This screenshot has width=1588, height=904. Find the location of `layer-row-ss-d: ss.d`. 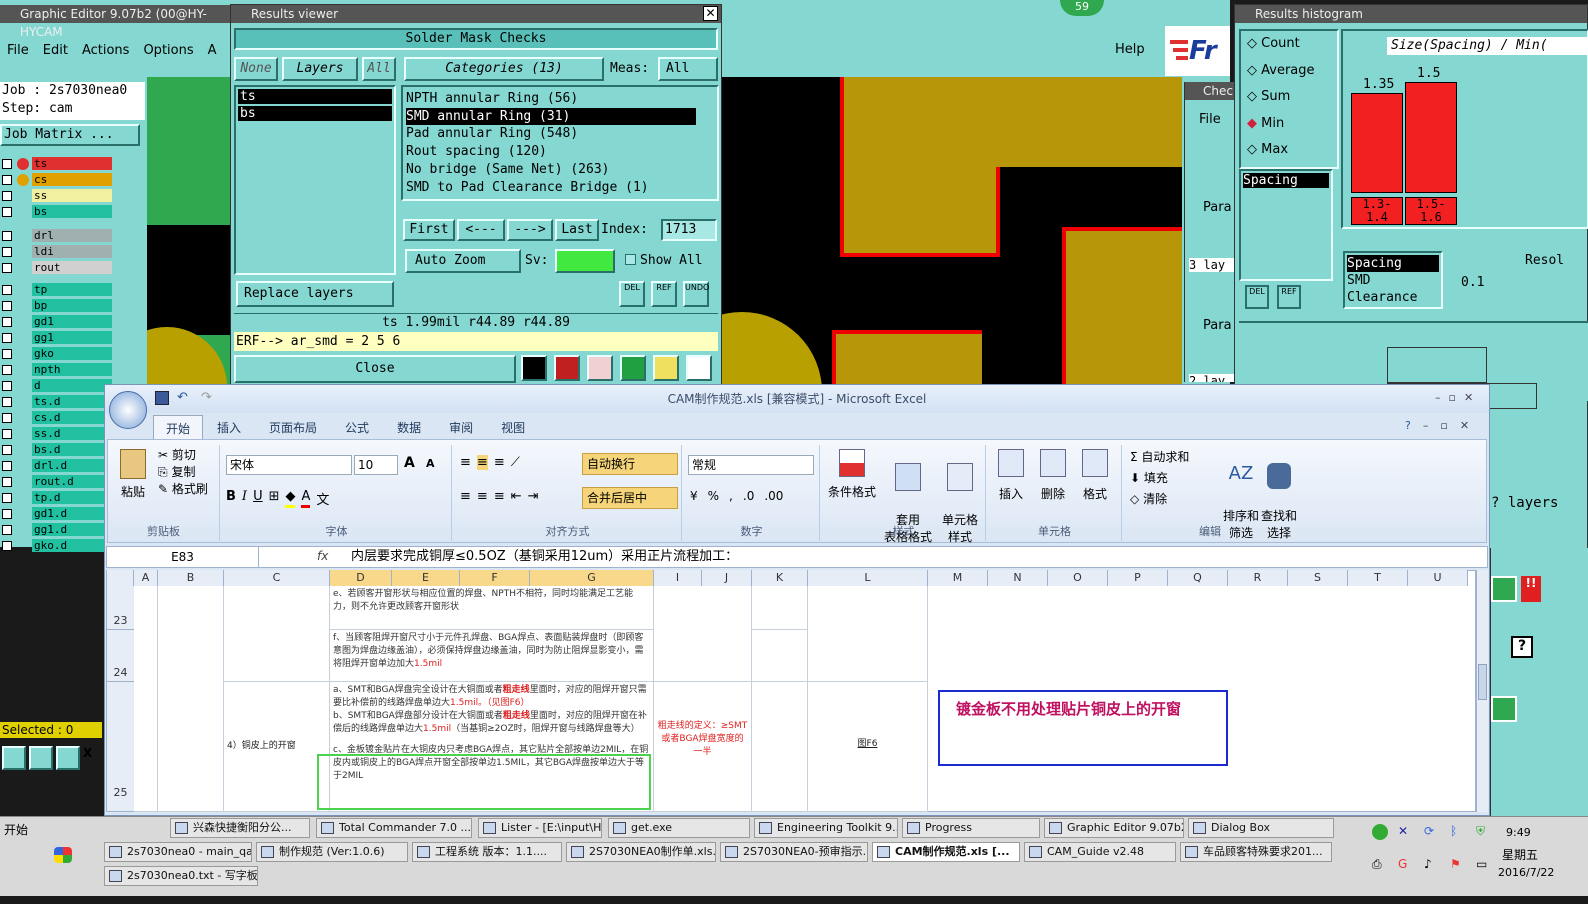

layer-row-ss-d: ss.d is located at coordinates (57, 434).